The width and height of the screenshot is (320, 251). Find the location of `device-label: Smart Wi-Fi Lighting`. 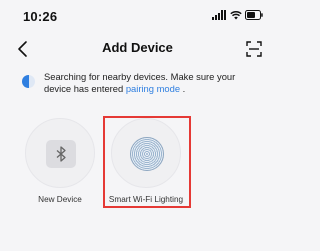

device-label: Smart Wi-Fi Lighting is located at coordinates (146, 199).